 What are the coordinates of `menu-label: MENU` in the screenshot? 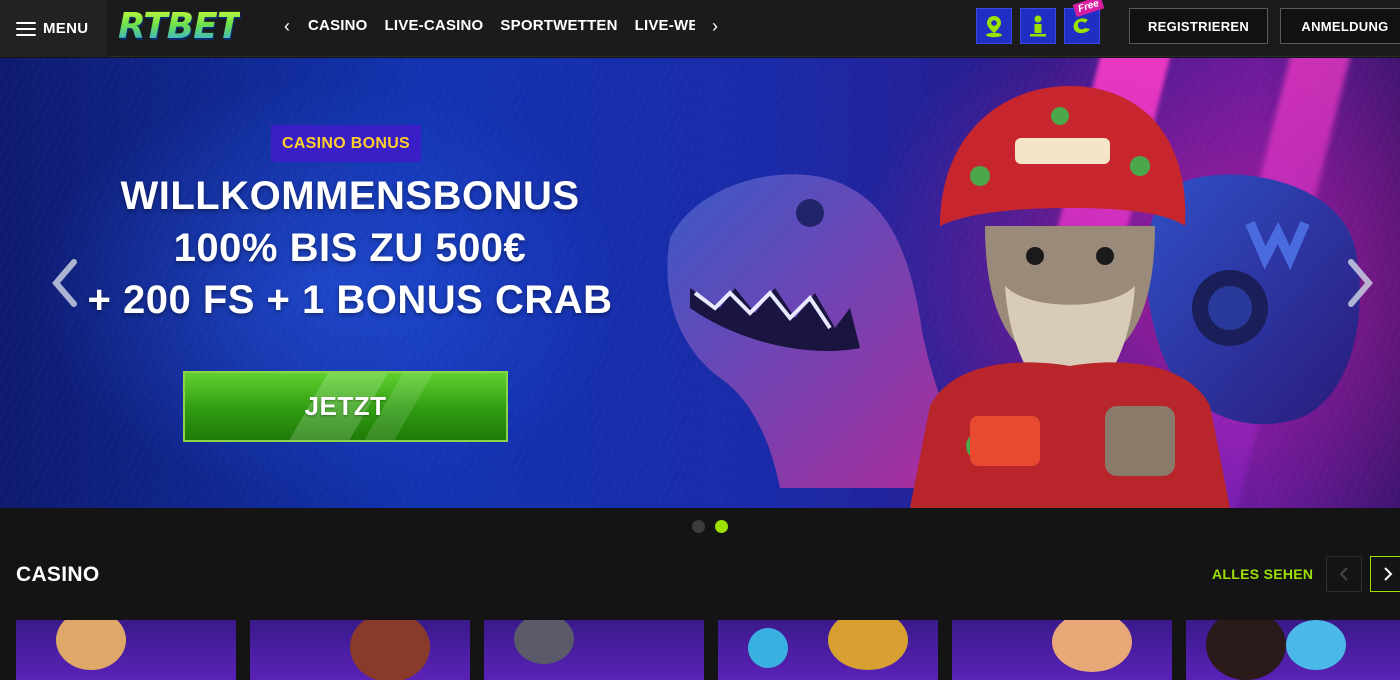 It's located at (66, 28).